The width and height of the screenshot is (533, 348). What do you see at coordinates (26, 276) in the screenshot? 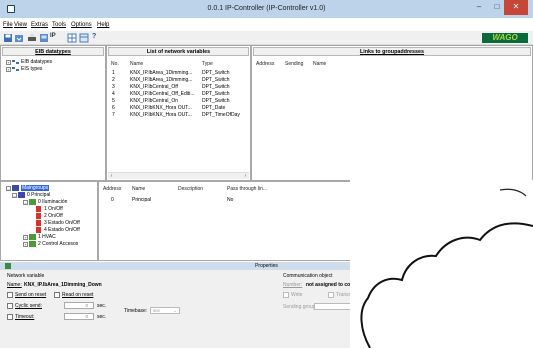
I see `network-variable-label: Network variable` at bounding box center [26, 276].